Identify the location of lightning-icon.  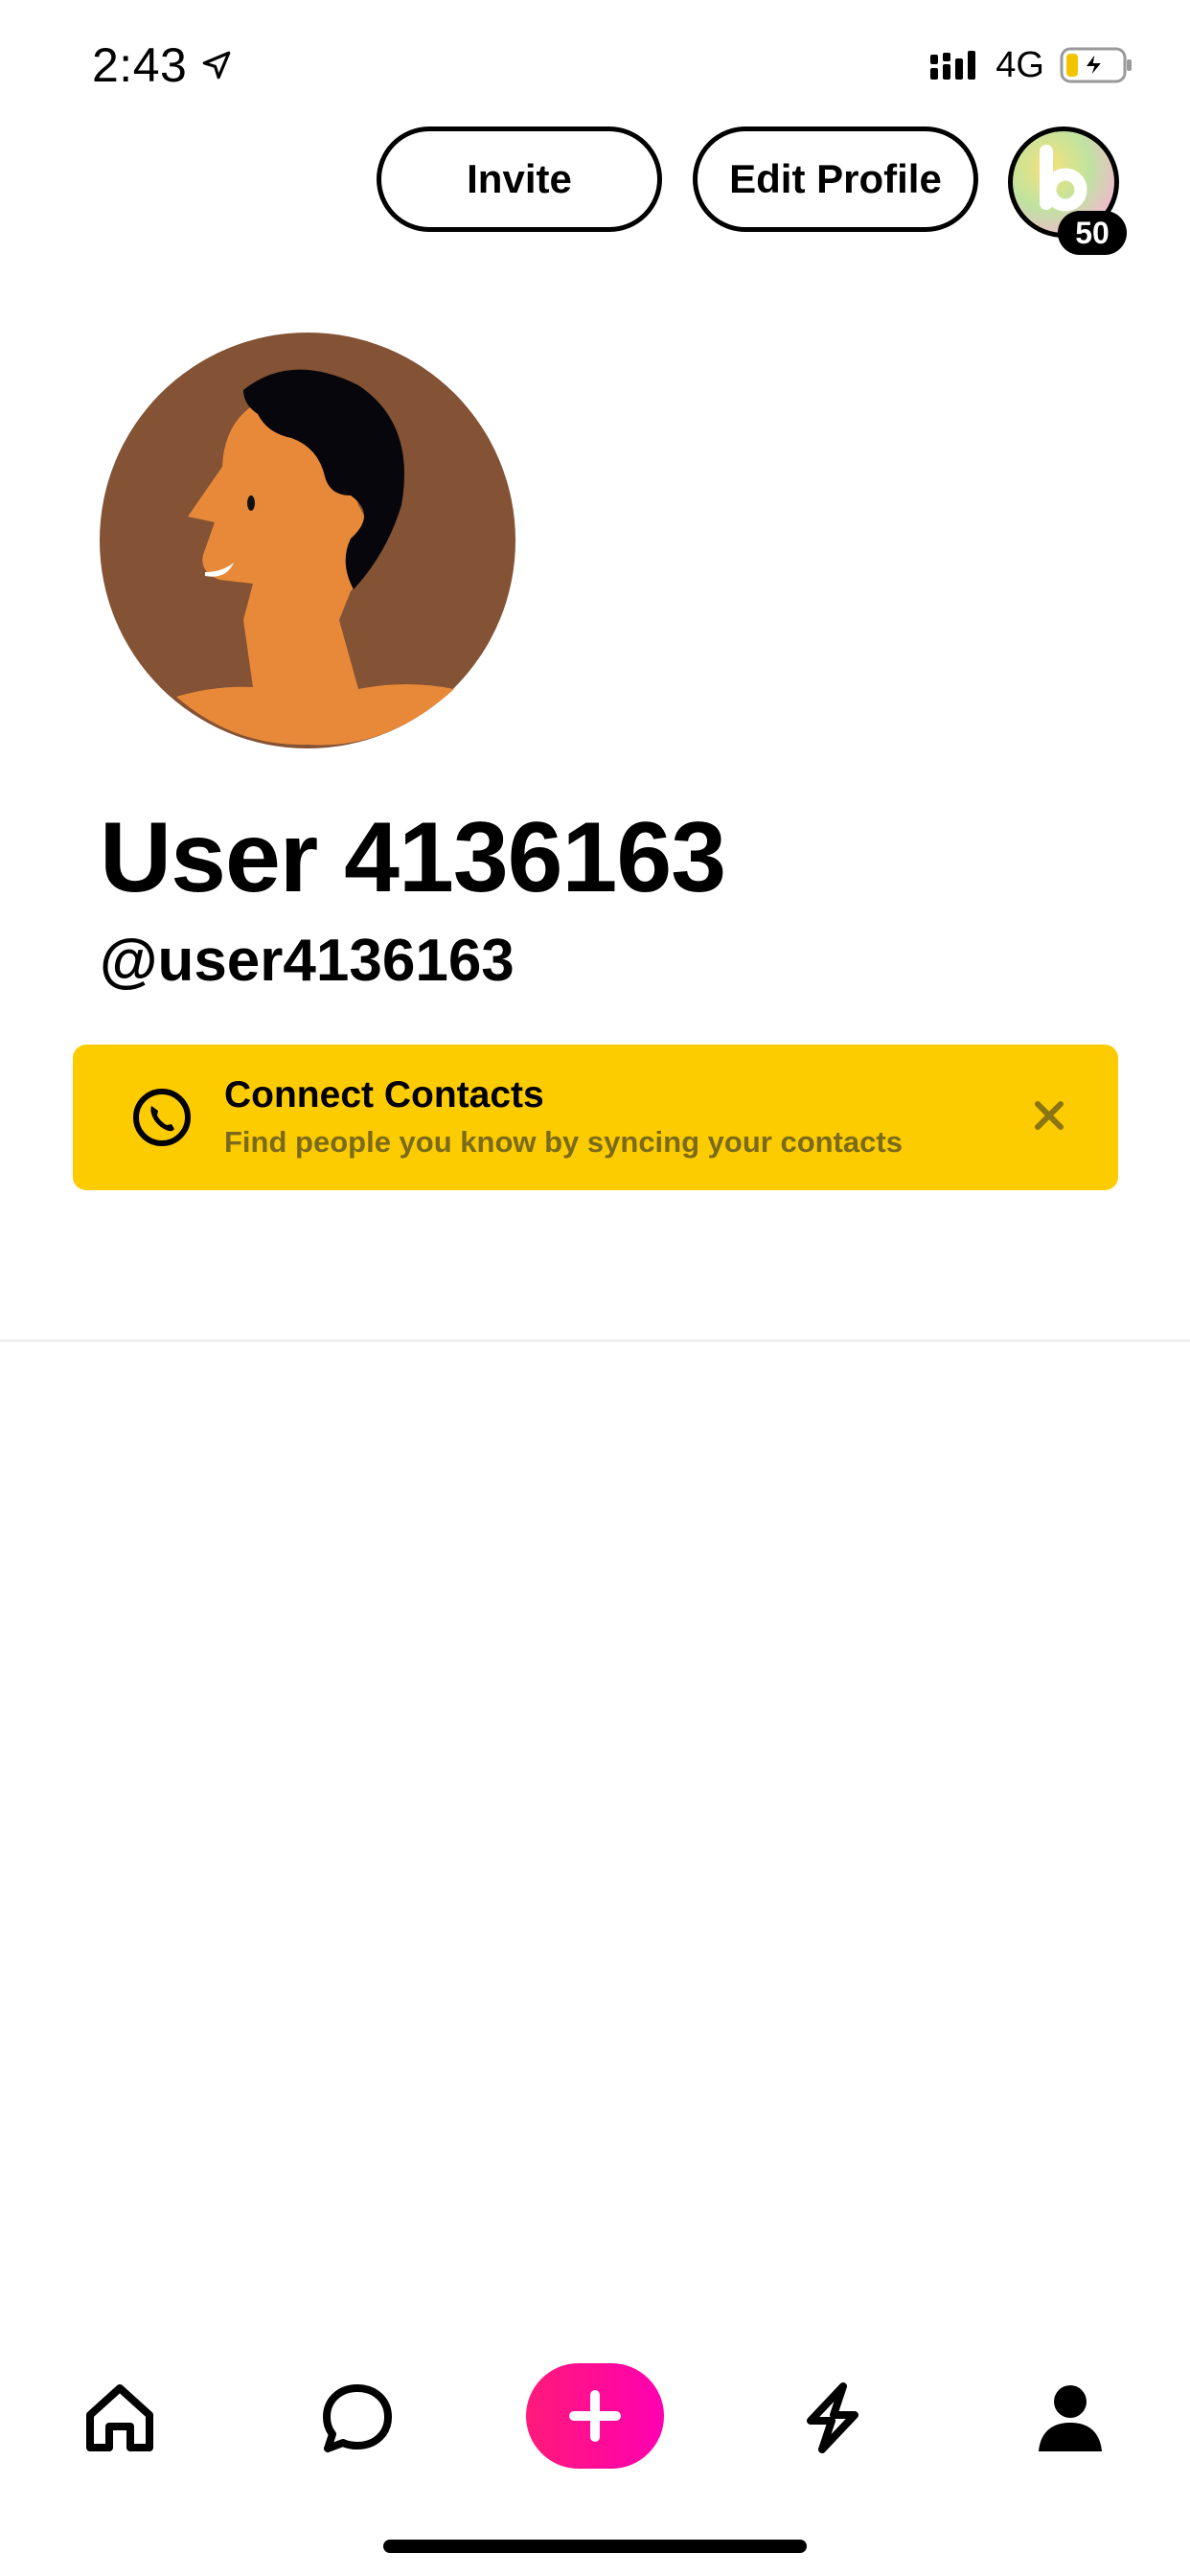
(833, 2417).